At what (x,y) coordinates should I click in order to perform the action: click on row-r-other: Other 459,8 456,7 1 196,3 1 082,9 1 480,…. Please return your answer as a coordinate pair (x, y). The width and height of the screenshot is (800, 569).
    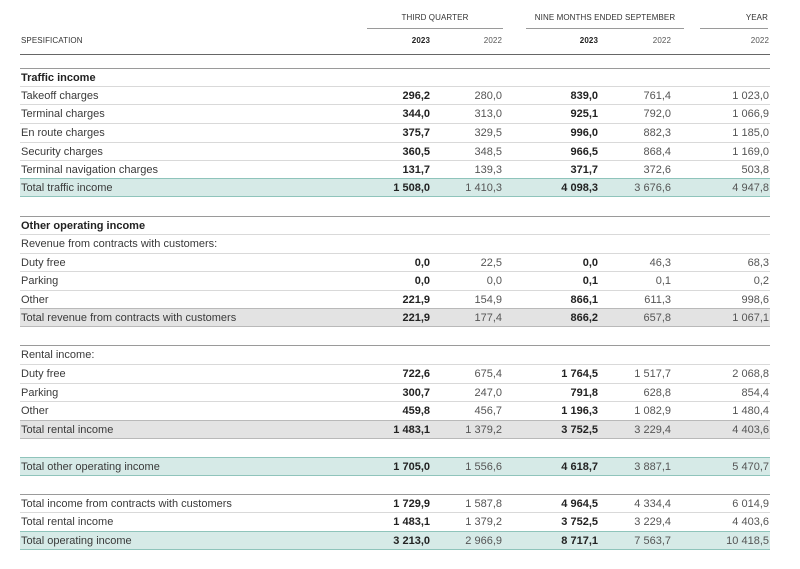
    Looking at the image, I should click on (395, 410).